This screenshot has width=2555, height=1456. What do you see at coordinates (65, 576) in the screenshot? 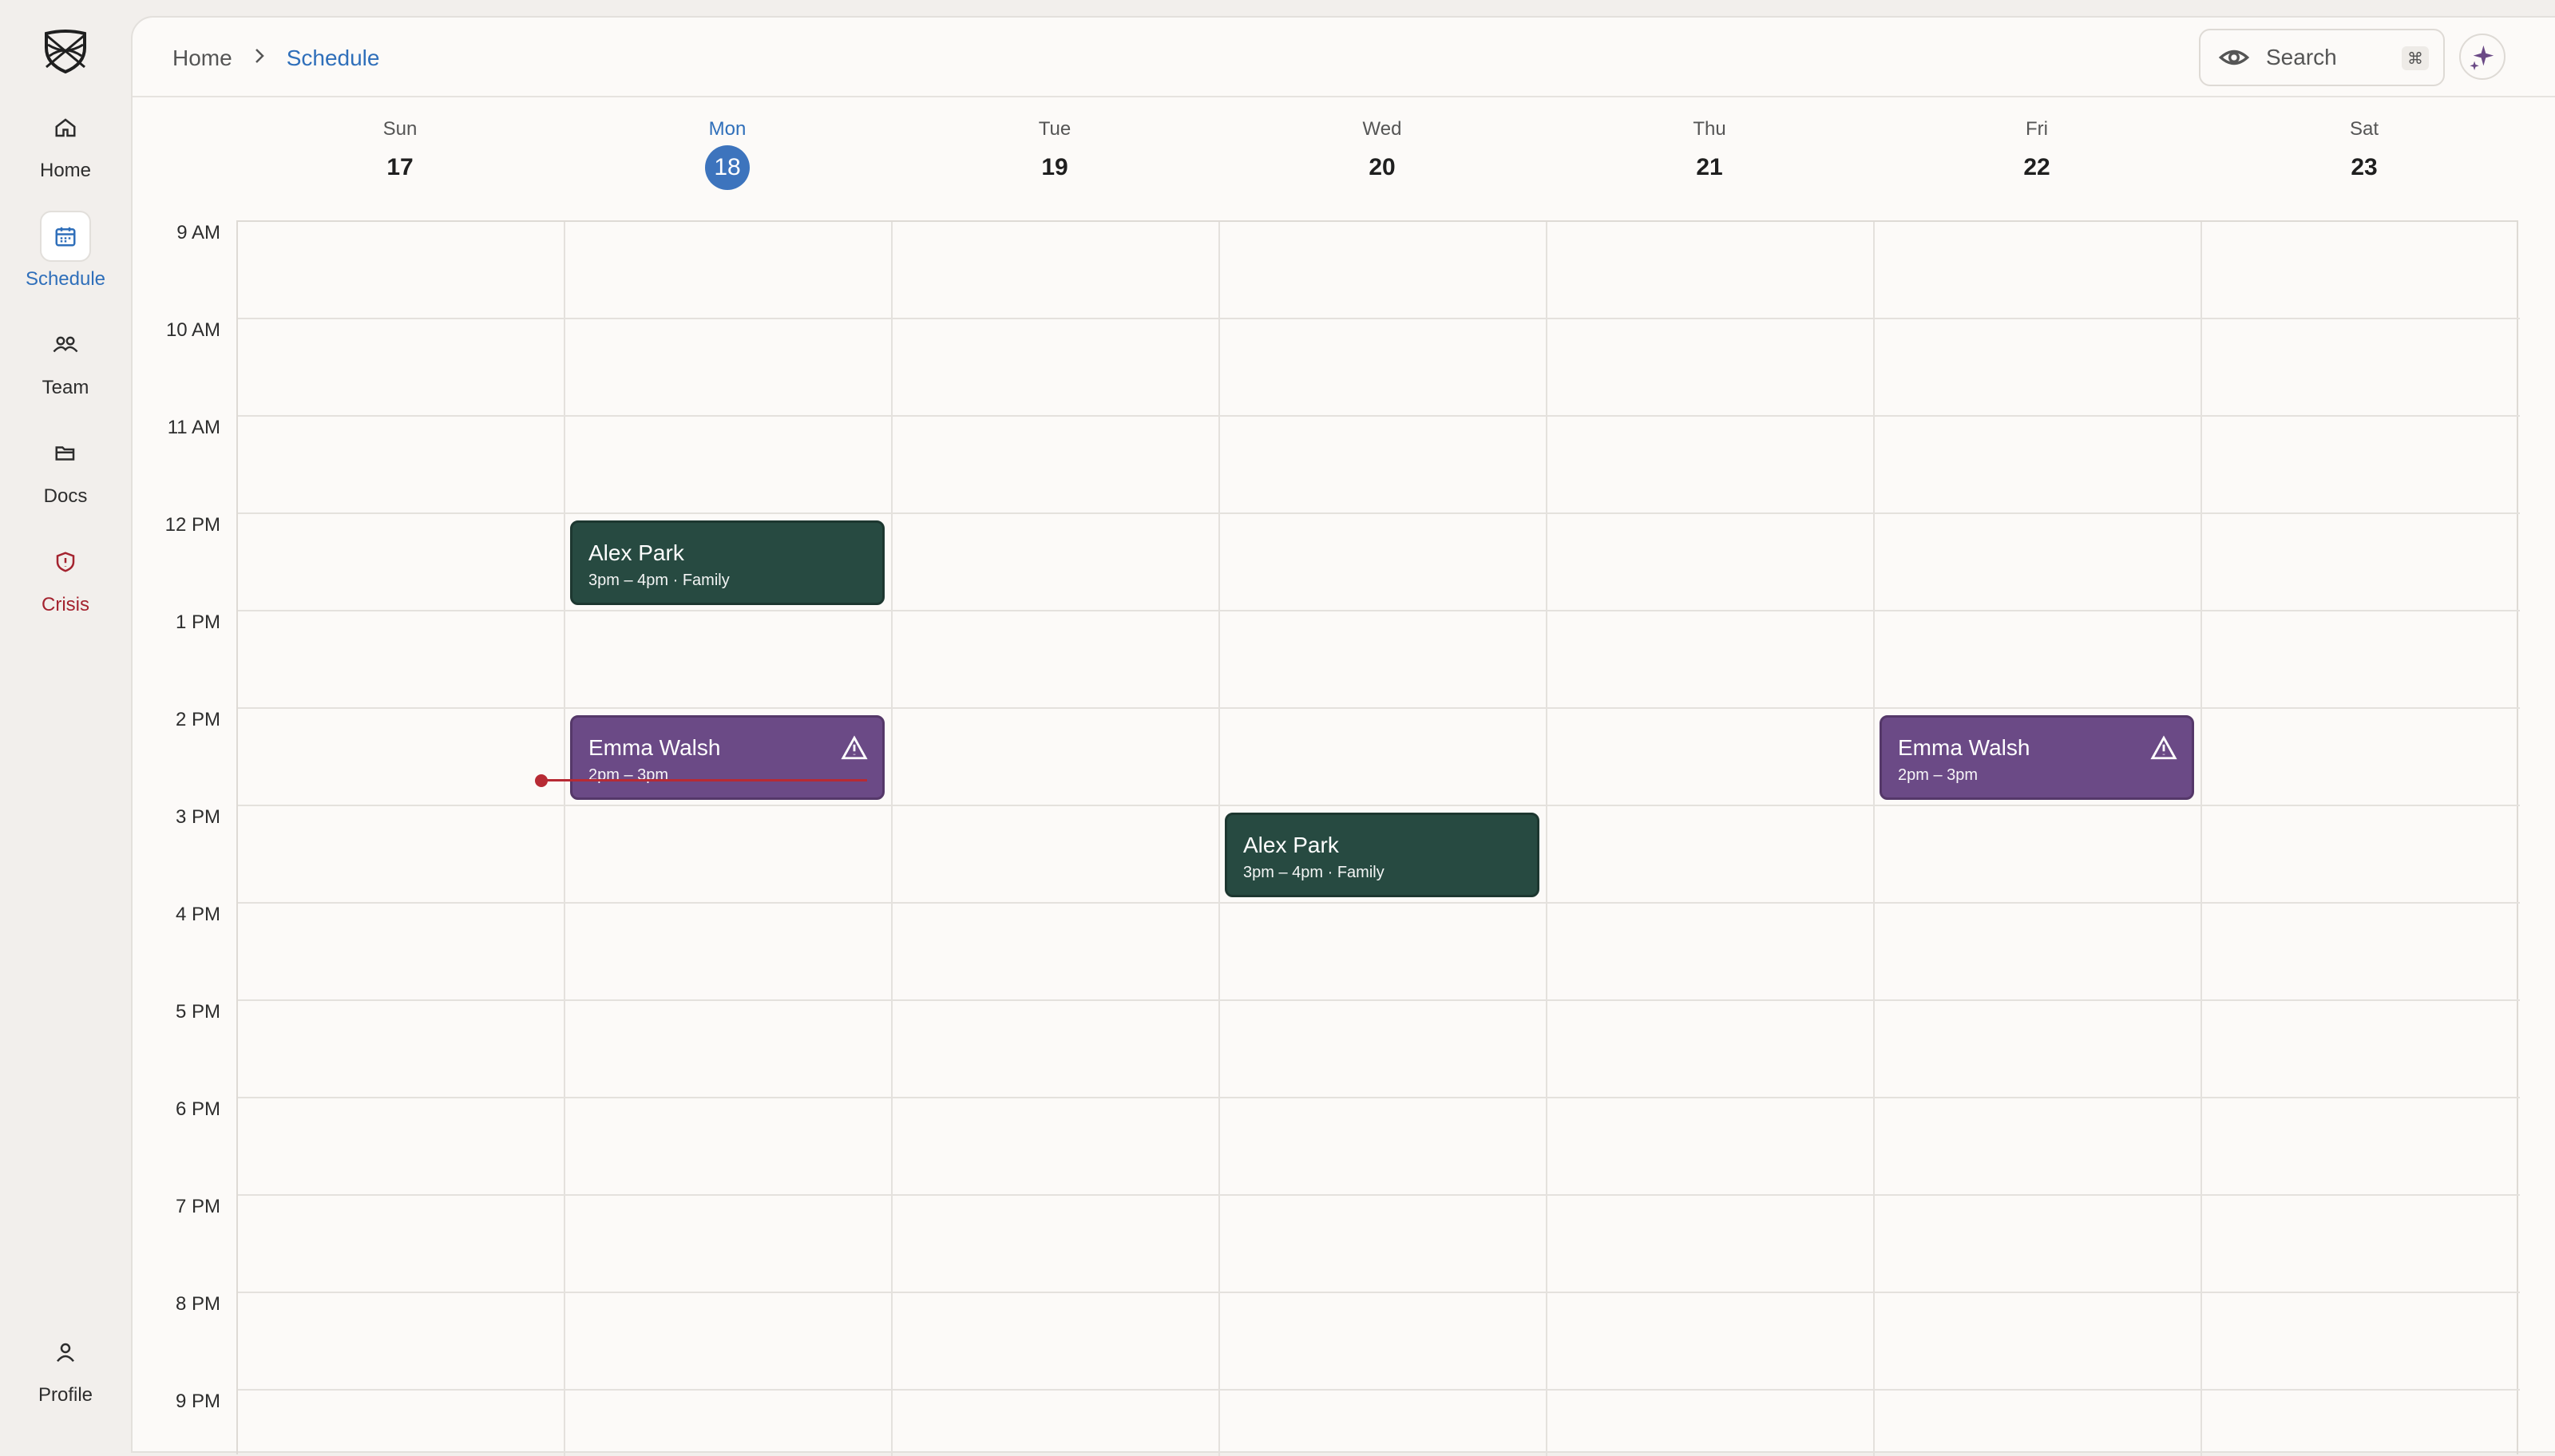
I see `sidebar-item-crisis: Crisis` at bounding box center [65, 576].